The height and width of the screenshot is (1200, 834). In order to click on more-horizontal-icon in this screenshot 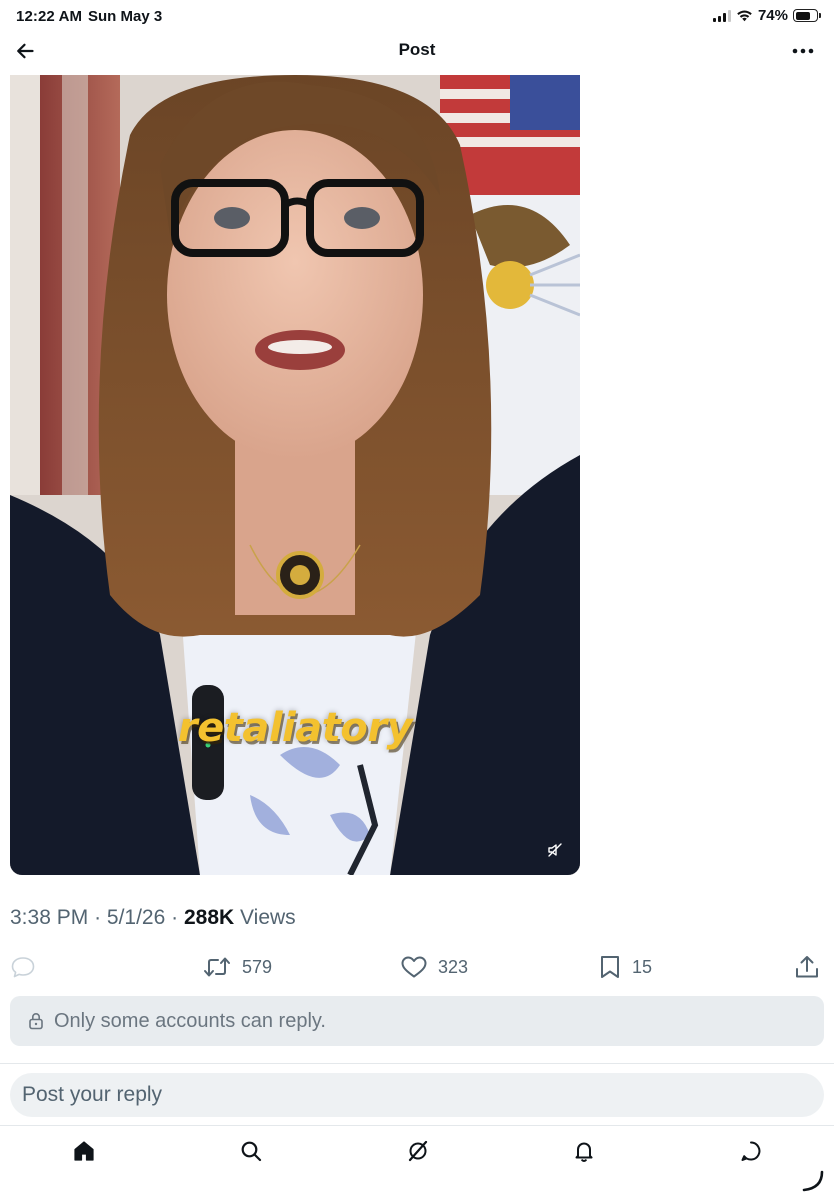, I will do `click(803, 51)`.